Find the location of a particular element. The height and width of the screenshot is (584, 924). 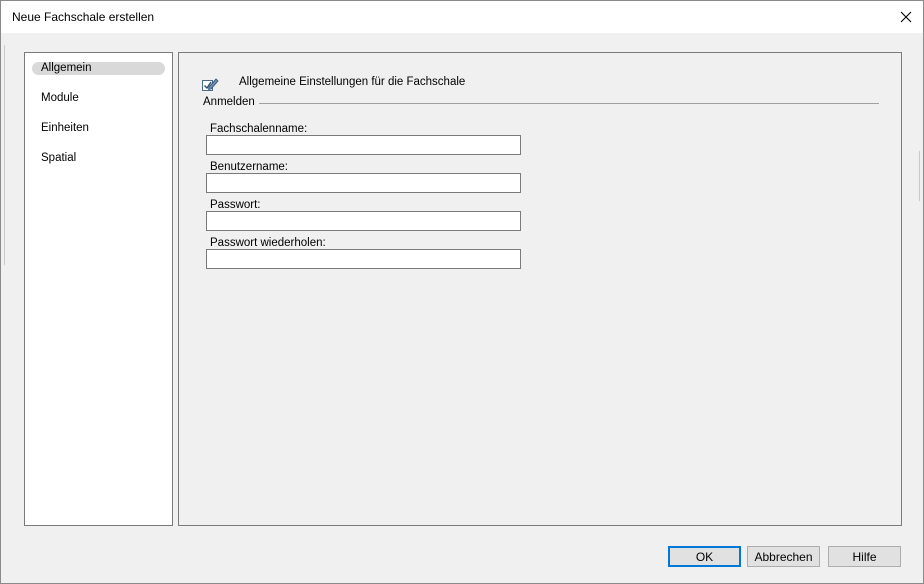

close-icon is located at coordinates (906, 17).